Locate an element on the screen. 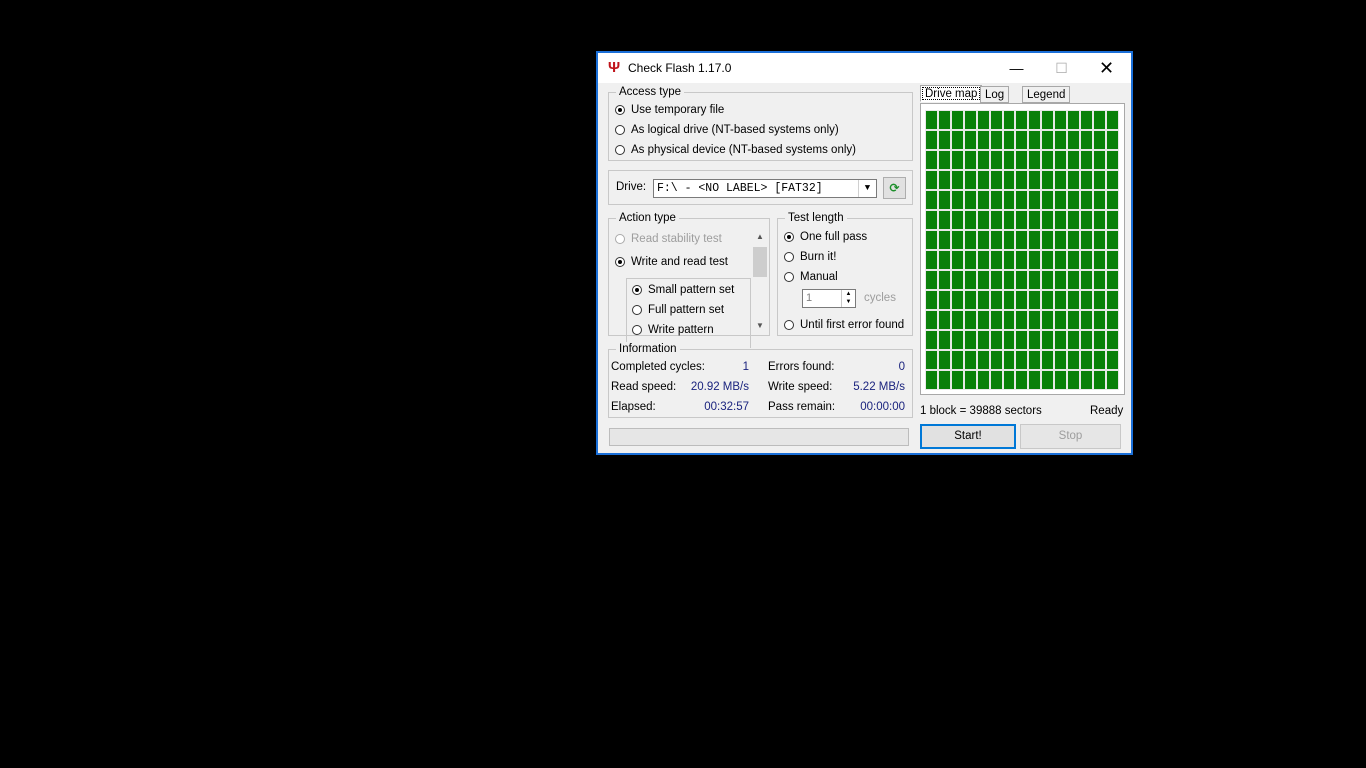 The image size is (1366, 768). read-stability-option: Read stability test is located at coordinates (668, 239).